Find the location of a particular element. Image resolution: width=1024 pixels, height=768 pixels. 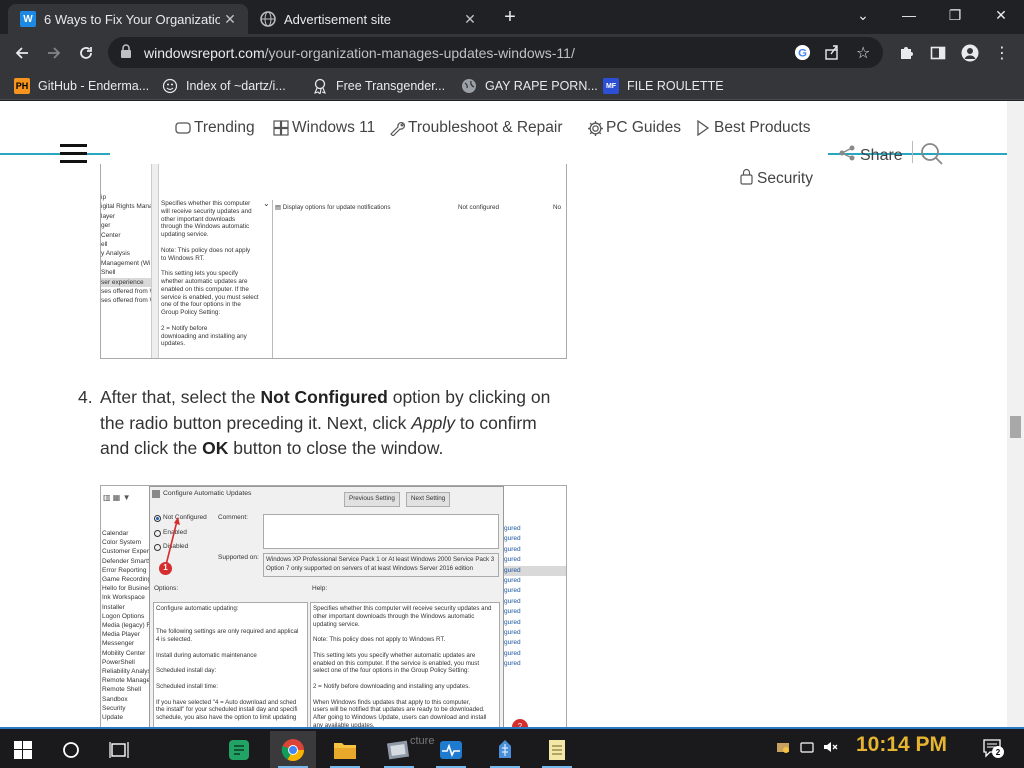

dialog-title: Configure Automatic Updates is located at coordinates (207, 493).